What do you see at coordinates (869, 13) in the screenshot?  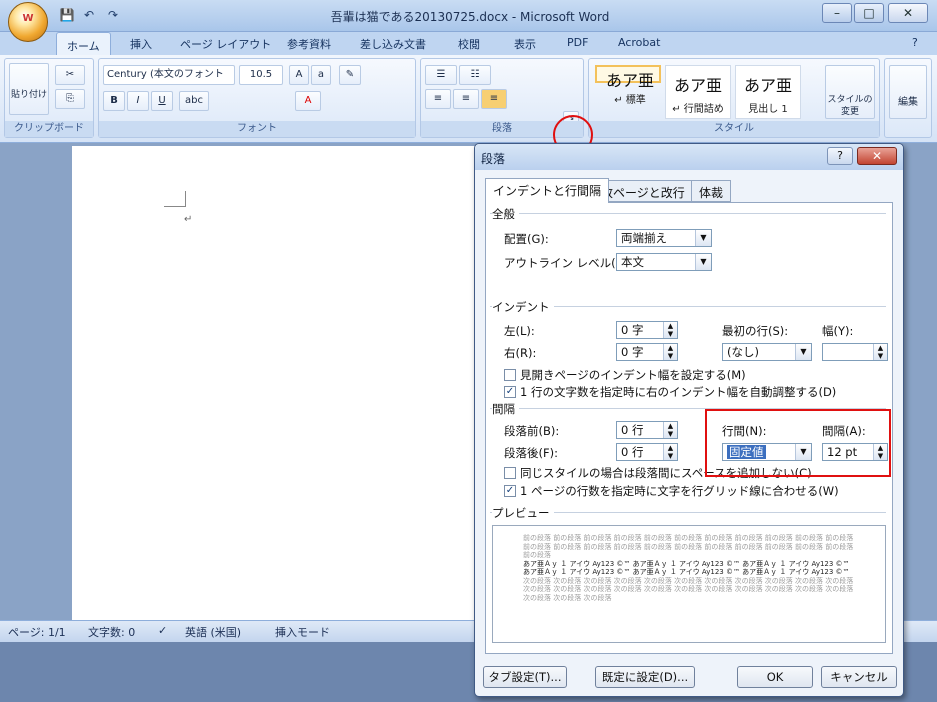 I see `maximize-button: □` at bounding box center [869, 13].